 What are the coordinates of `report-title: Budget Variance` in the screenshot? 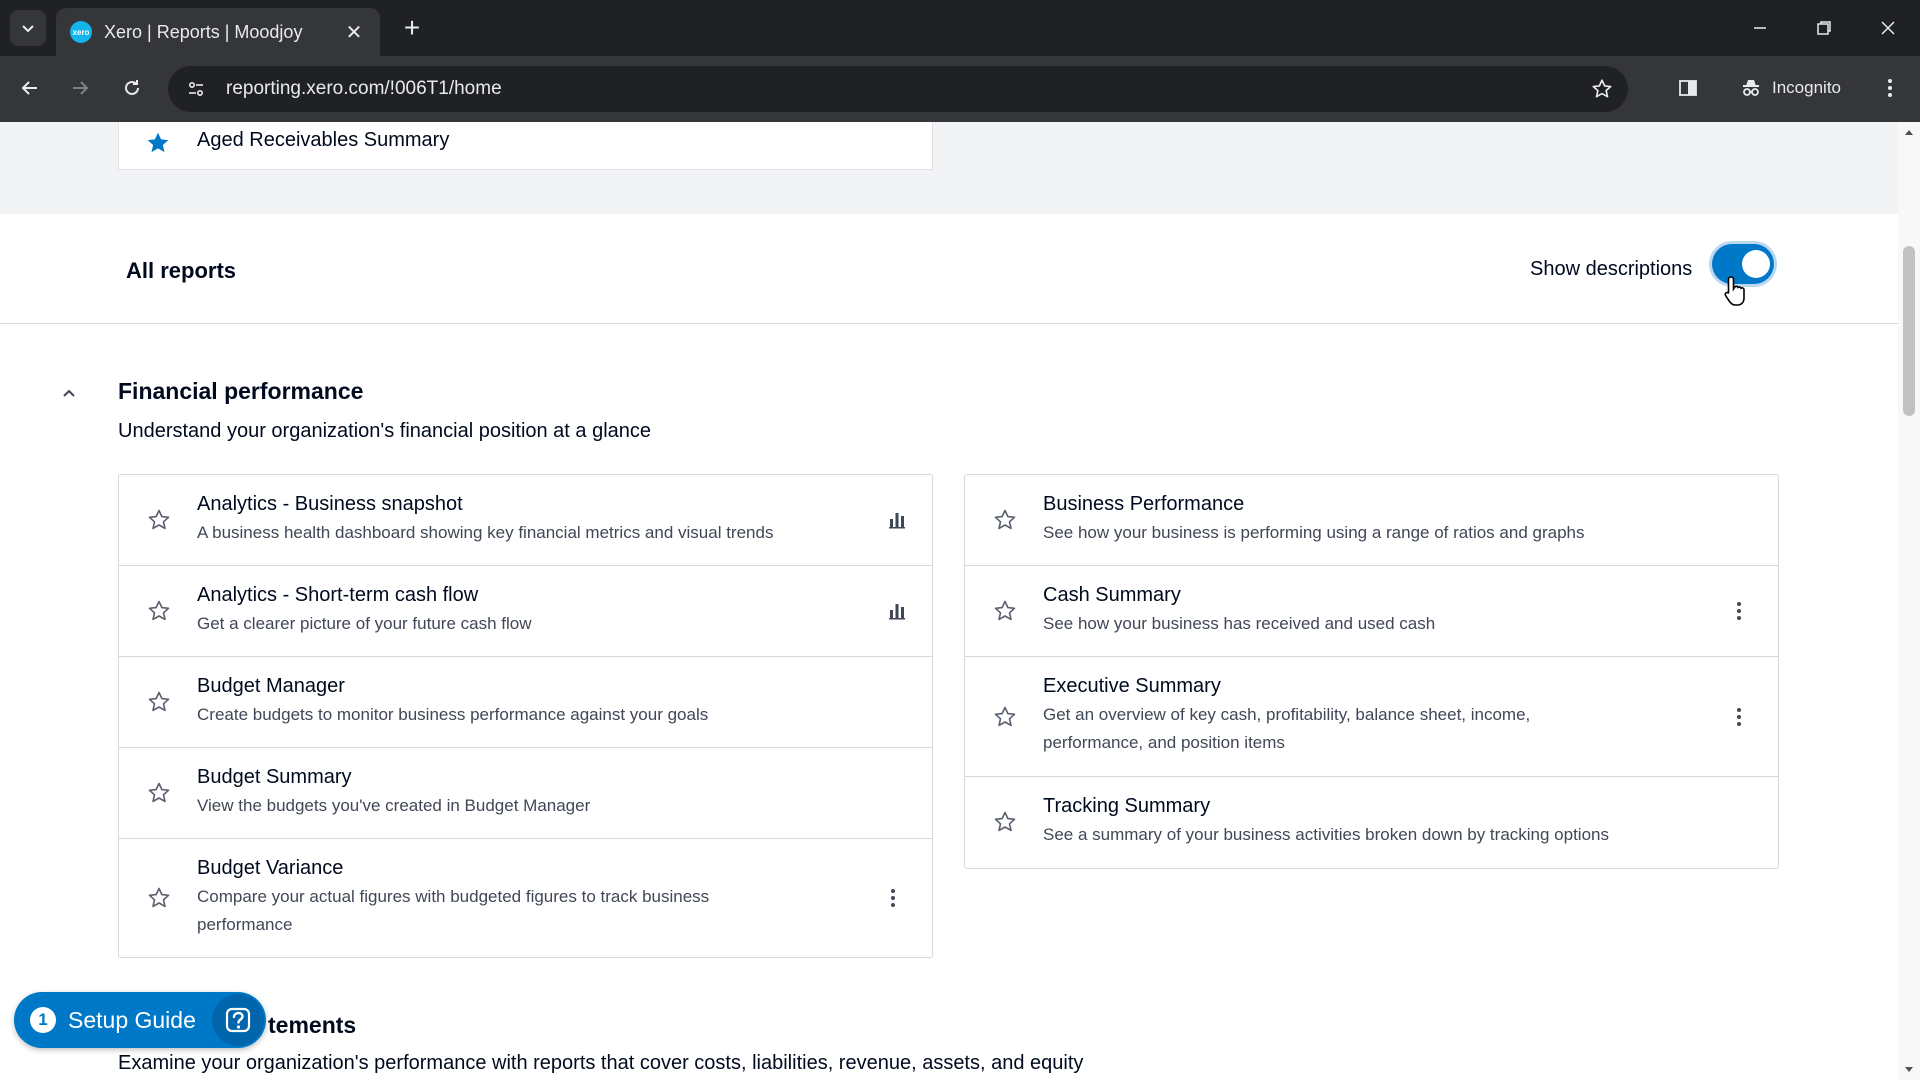 It's located at (270, 868).